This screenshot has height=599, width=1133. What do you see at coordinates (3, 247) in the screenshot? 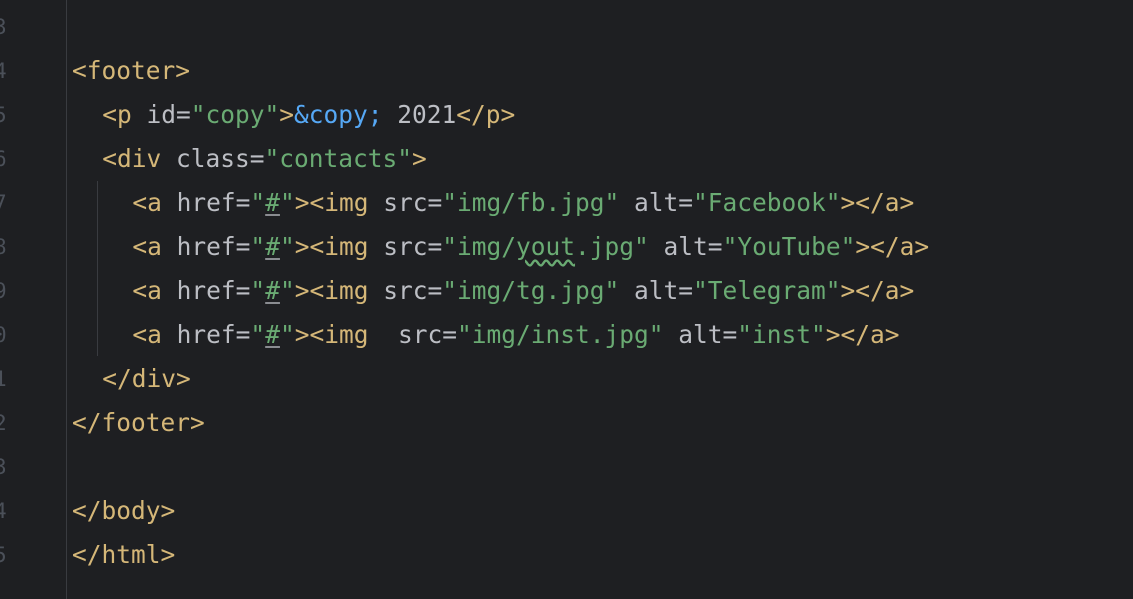
I see `line-number: 8` at bounding box center [3, 247].